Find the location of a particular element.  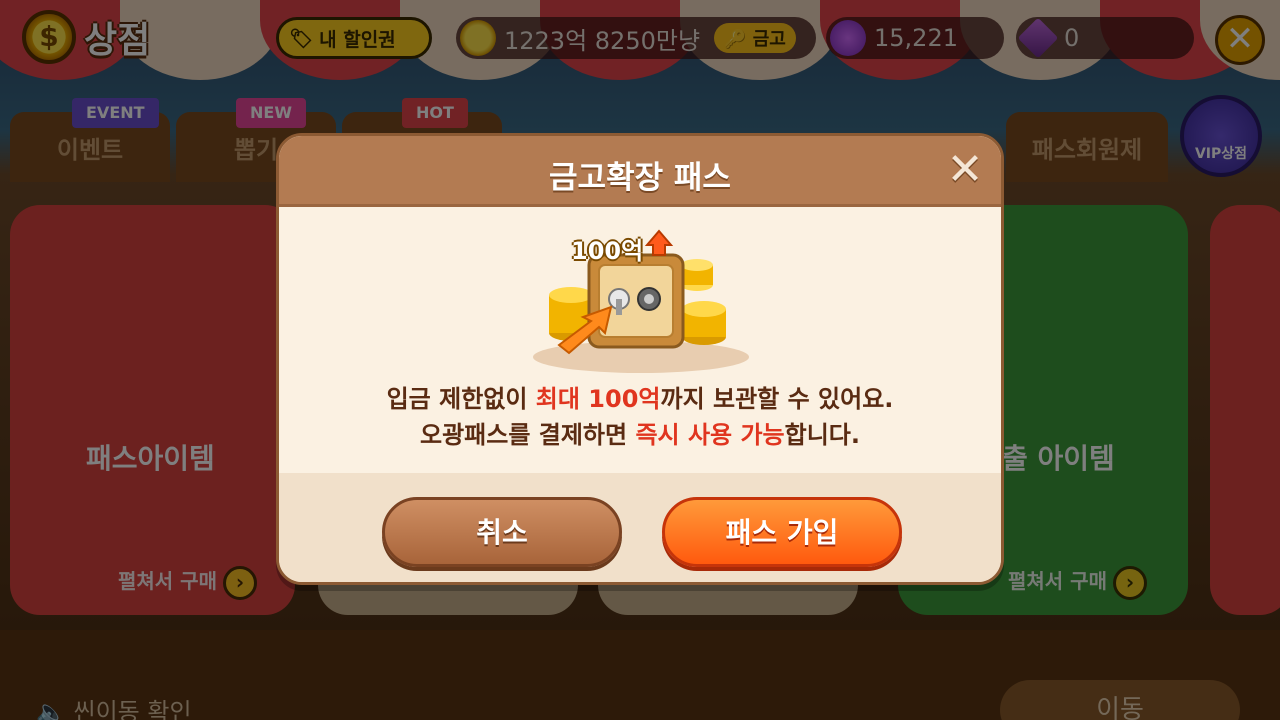

badge-100eok: 100억 is located at coordinates (607, 251).